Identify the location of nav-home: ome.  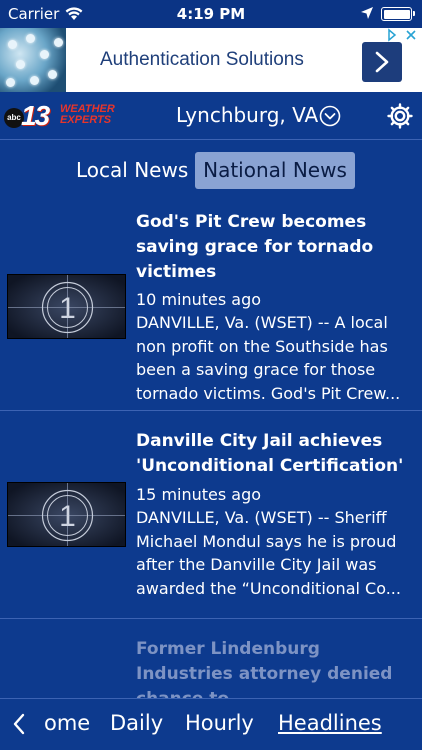
(67, 723).